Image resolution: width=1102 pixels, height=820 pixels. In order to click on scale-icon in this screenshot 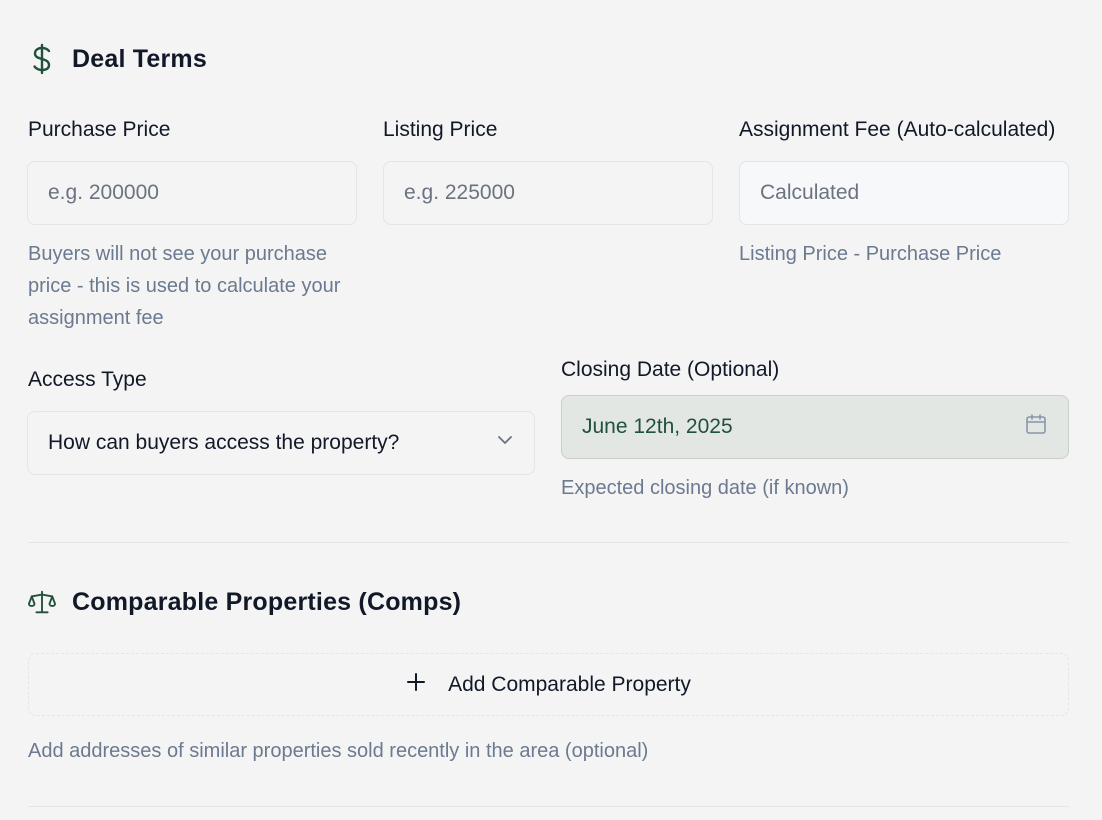, I will do `click(42, 602)`.